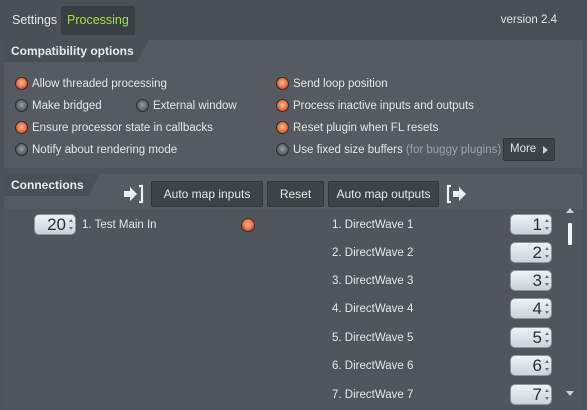 Image resolution: width=587 pixels, height=410 pixels. I want to click on auto-map-inputs-button: Auto map inputs, so click(207, 194).